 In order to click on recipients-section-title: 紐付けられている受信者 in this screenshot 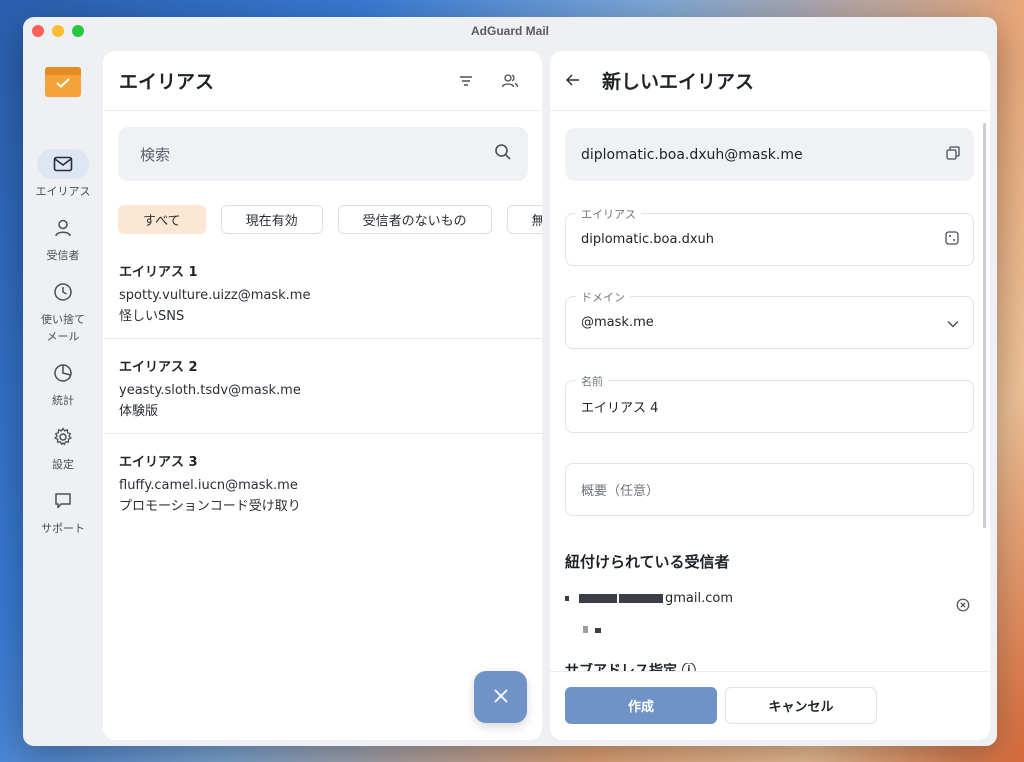, I will do `click(647, 562)`.